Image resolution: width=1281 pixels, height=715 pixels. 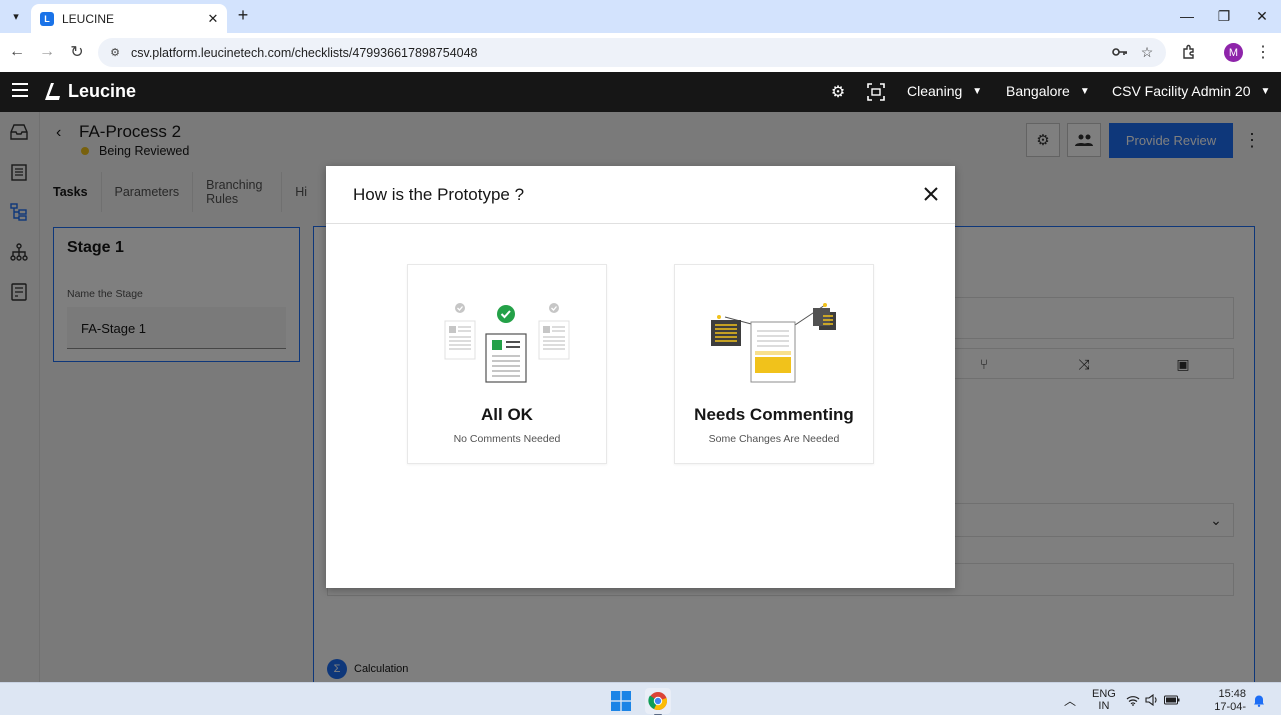 I want to click on wifi-icon, so click(x=1133, y=700).